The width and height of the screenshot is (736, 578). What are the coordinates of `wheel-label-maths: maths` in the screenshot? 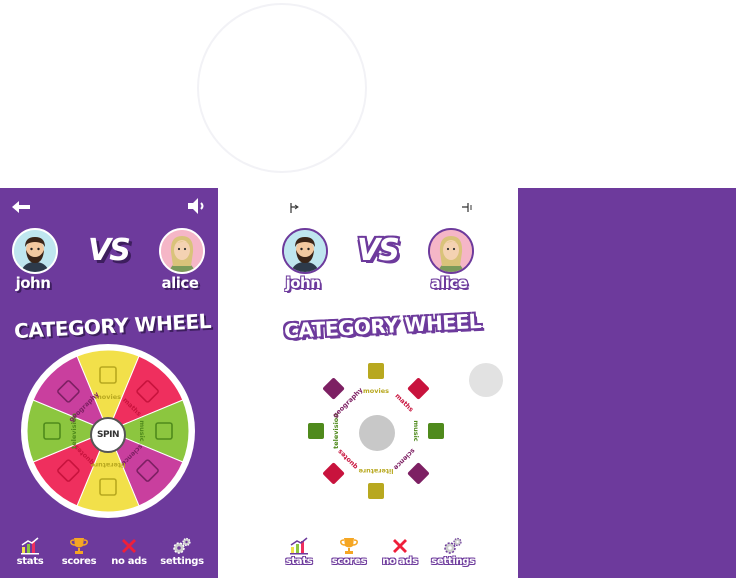 It's located at (132, 407).